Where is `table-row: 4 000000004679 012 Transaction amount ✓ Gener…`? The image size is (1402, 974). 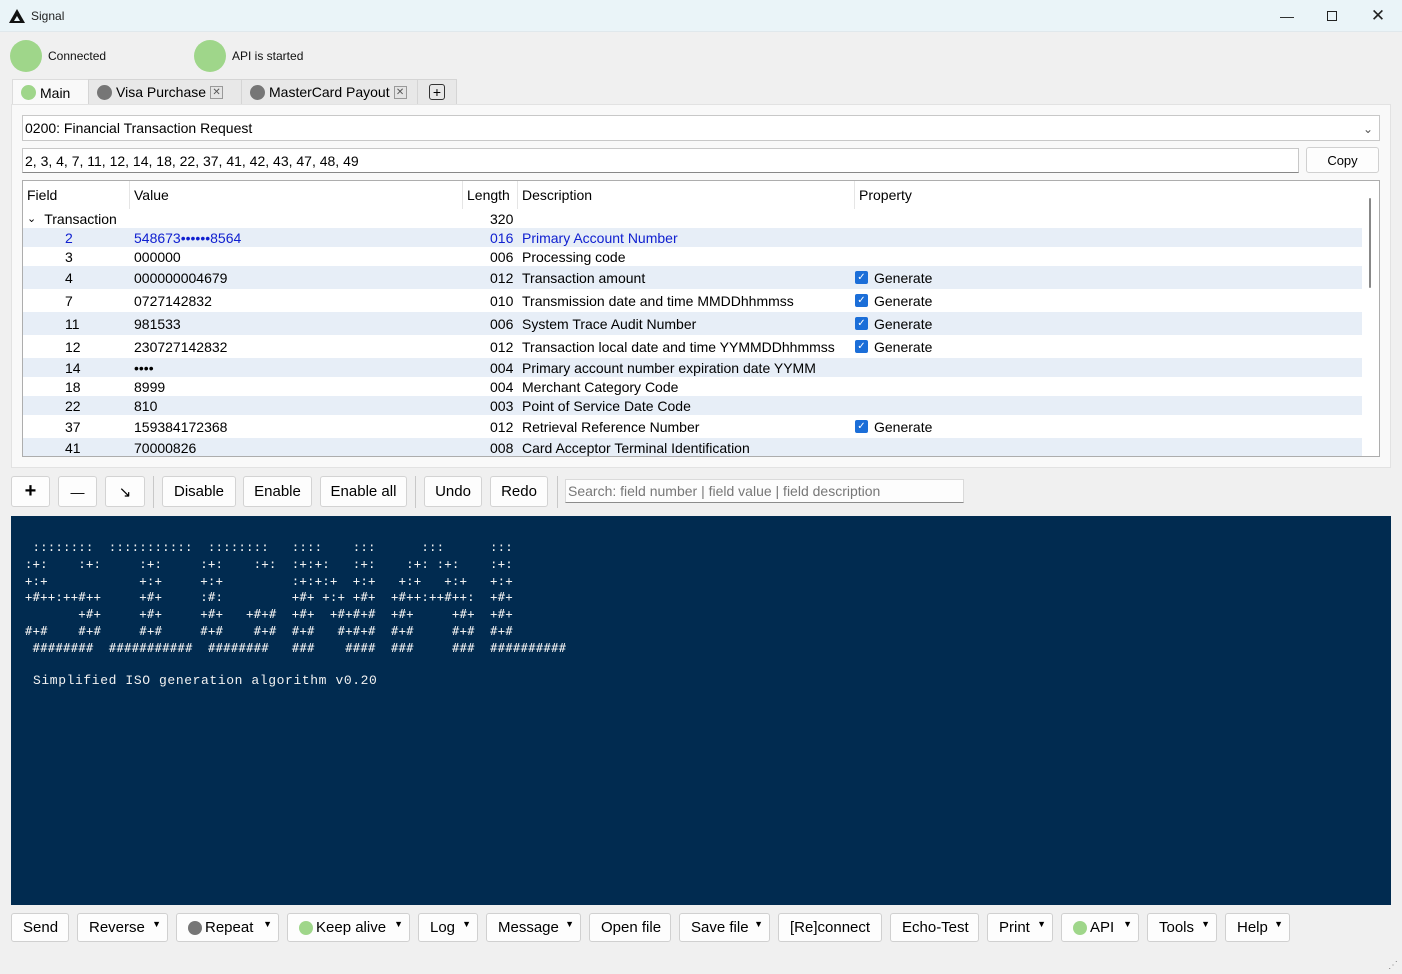 table-row: 4 000000004679 012 Transaction amount ✓ Gener… is located at coordinates (693, 277).